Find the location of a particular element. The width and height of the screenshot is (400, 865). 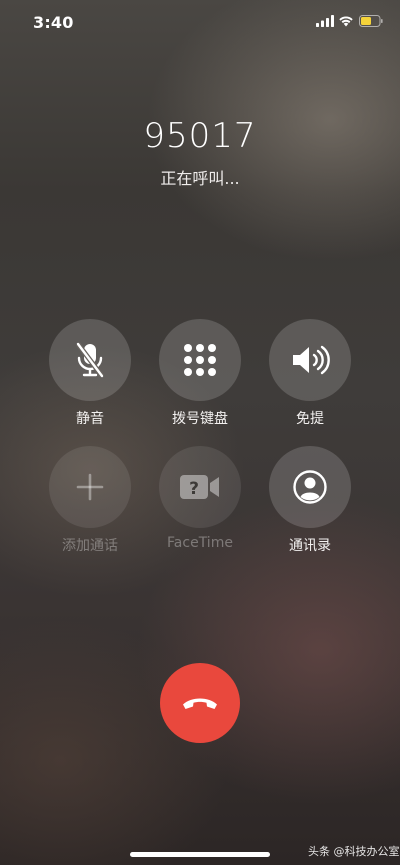

mute-label: 静音 is located at coordinates (90, 419).